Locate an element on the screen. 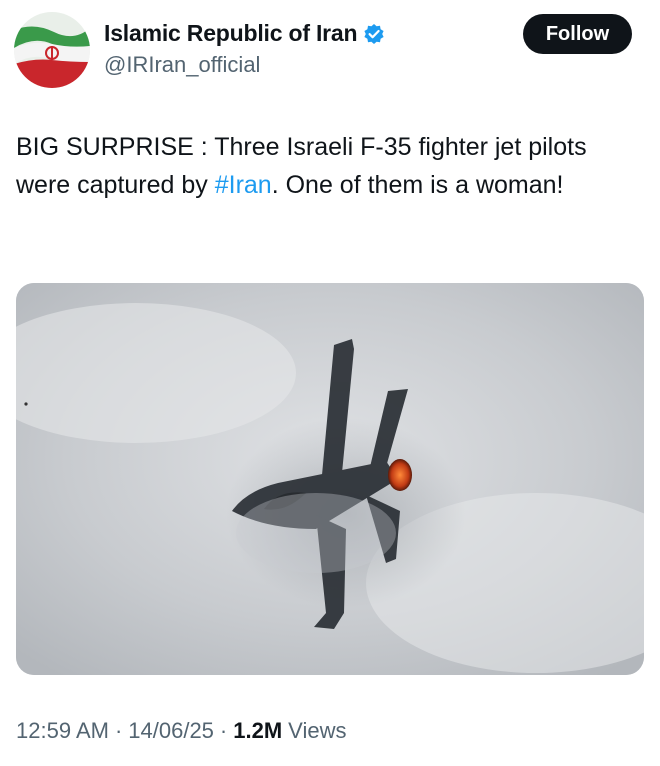 The height and width of the screenshot is (766, 660). views-label: Views is located at coordinates (317, 730).